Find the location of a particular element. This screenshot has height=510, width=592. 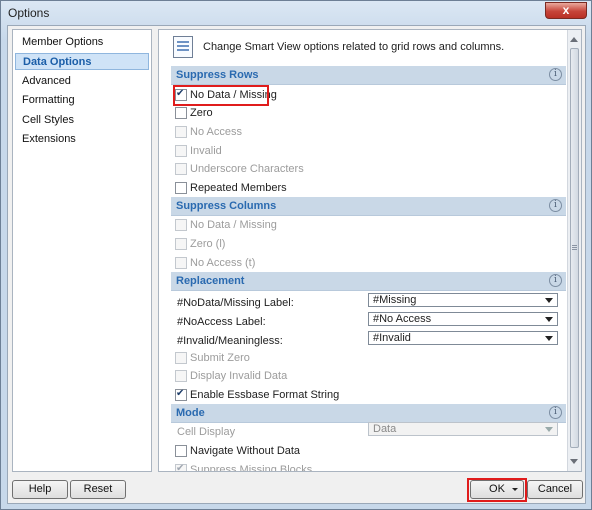

section-suppress-columns: Suppress Columns i is located at coordinates (368, 206).